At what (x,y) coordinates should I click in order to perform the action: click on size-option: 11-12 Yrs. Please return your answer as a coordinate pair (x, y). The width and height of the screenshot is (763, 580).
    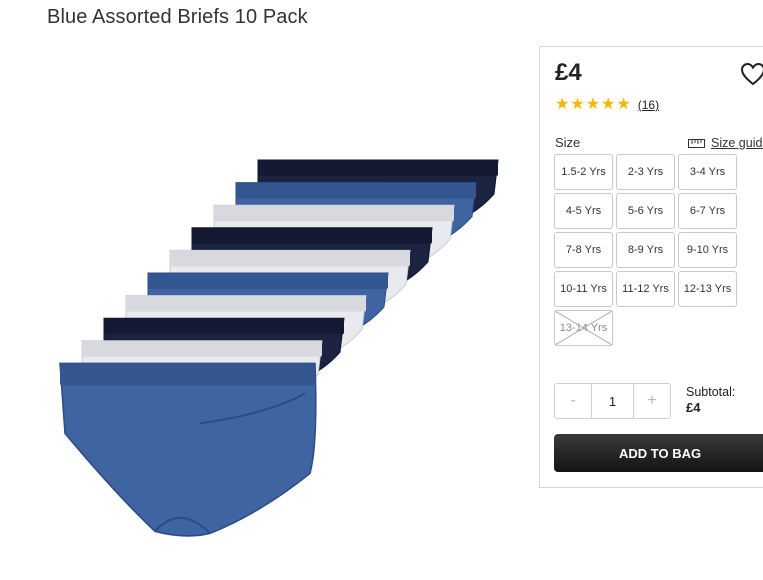
    Looking at the image, I should click on (645, 289).